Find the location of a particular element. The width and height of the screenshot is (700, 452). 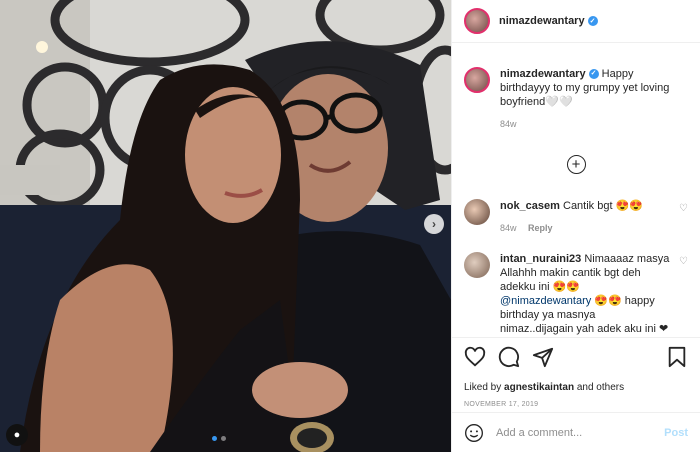

comment-meta: 84w Reply is located at coordinates (585, 228).